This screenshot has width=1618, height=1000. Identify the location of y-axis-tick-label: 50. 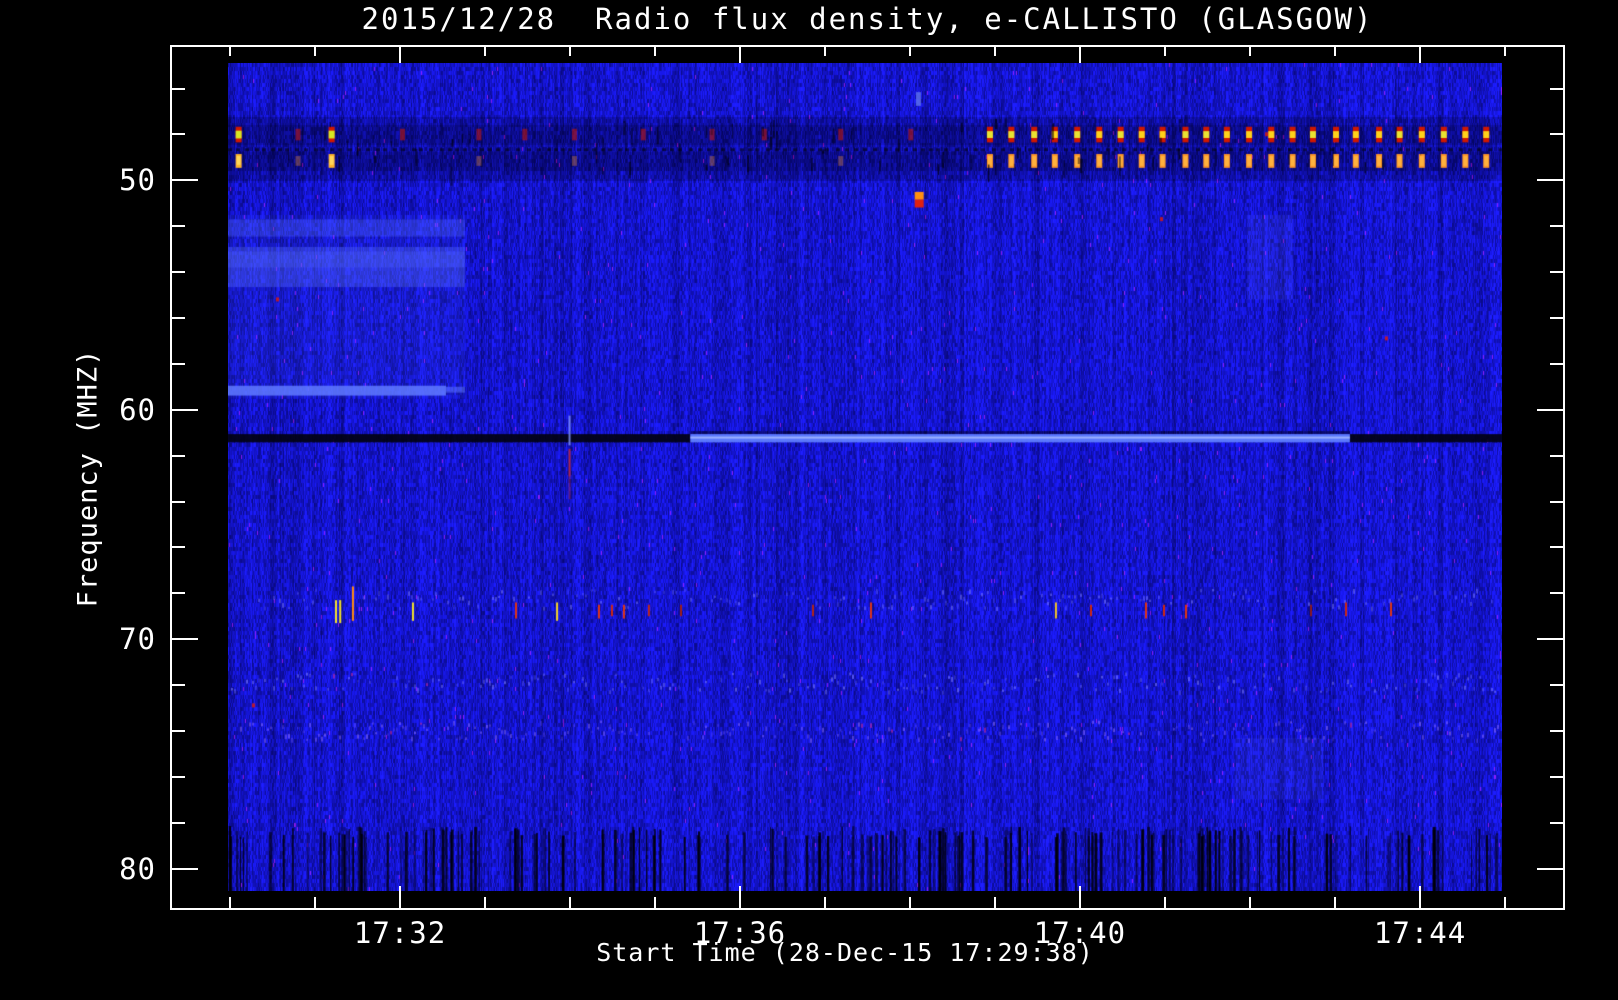
(137, 180).